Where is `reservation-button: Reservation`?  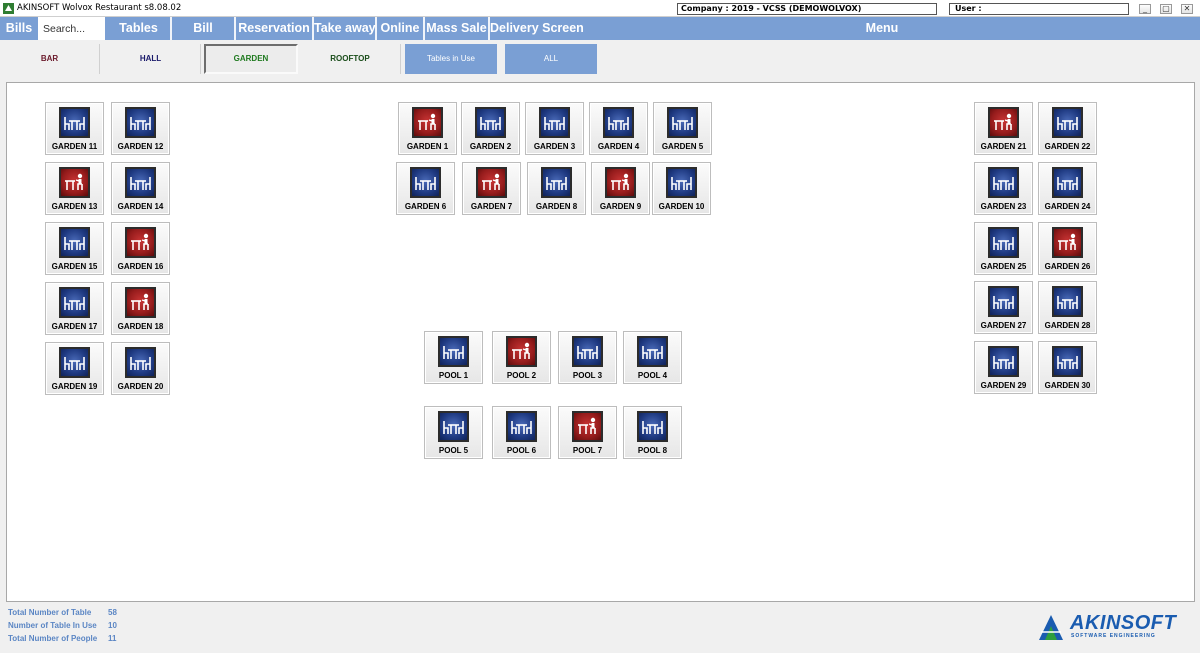 reservation-button: Reservation is located at coordinates (275, 28).